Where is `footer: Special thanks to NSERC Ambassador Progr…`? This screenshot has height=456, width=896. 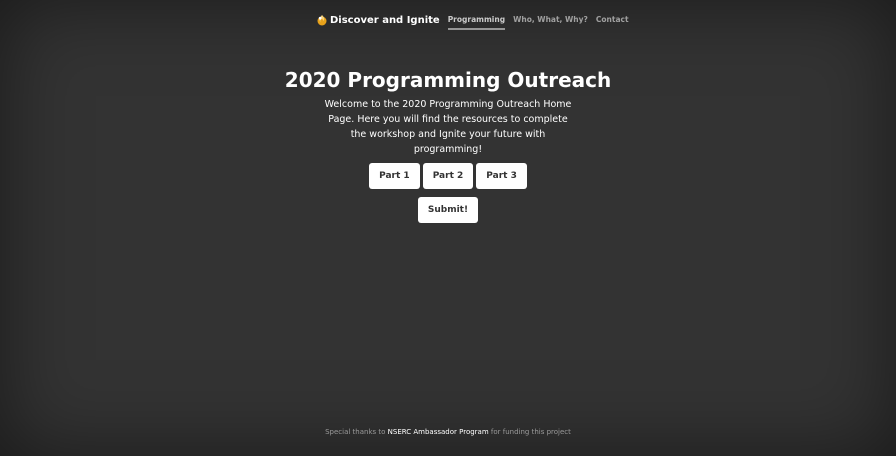
footer: Special thanks to NSERC Ambassador Progr… is located at coordinates (448, 432).